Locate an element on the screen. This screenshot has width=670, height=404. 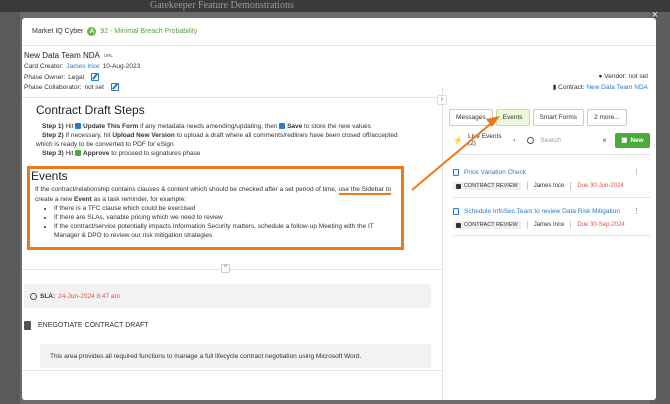
search-input is located at coordinates (565, 140).